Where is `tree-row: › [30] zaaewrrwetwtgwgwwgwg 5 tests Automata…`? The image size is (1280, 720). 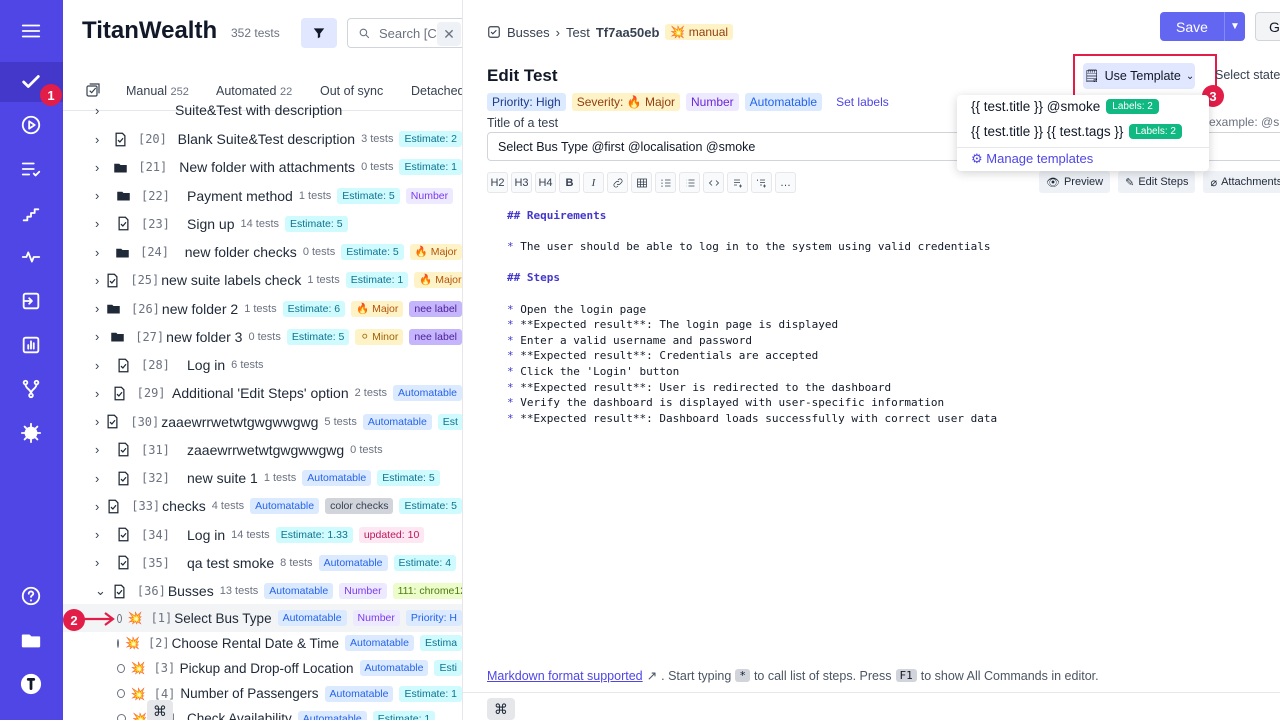 tree-row: › [30] zaaewrrwetwtgwgwwgwg 5 tests Automata… is located at coordinates (262, 422).